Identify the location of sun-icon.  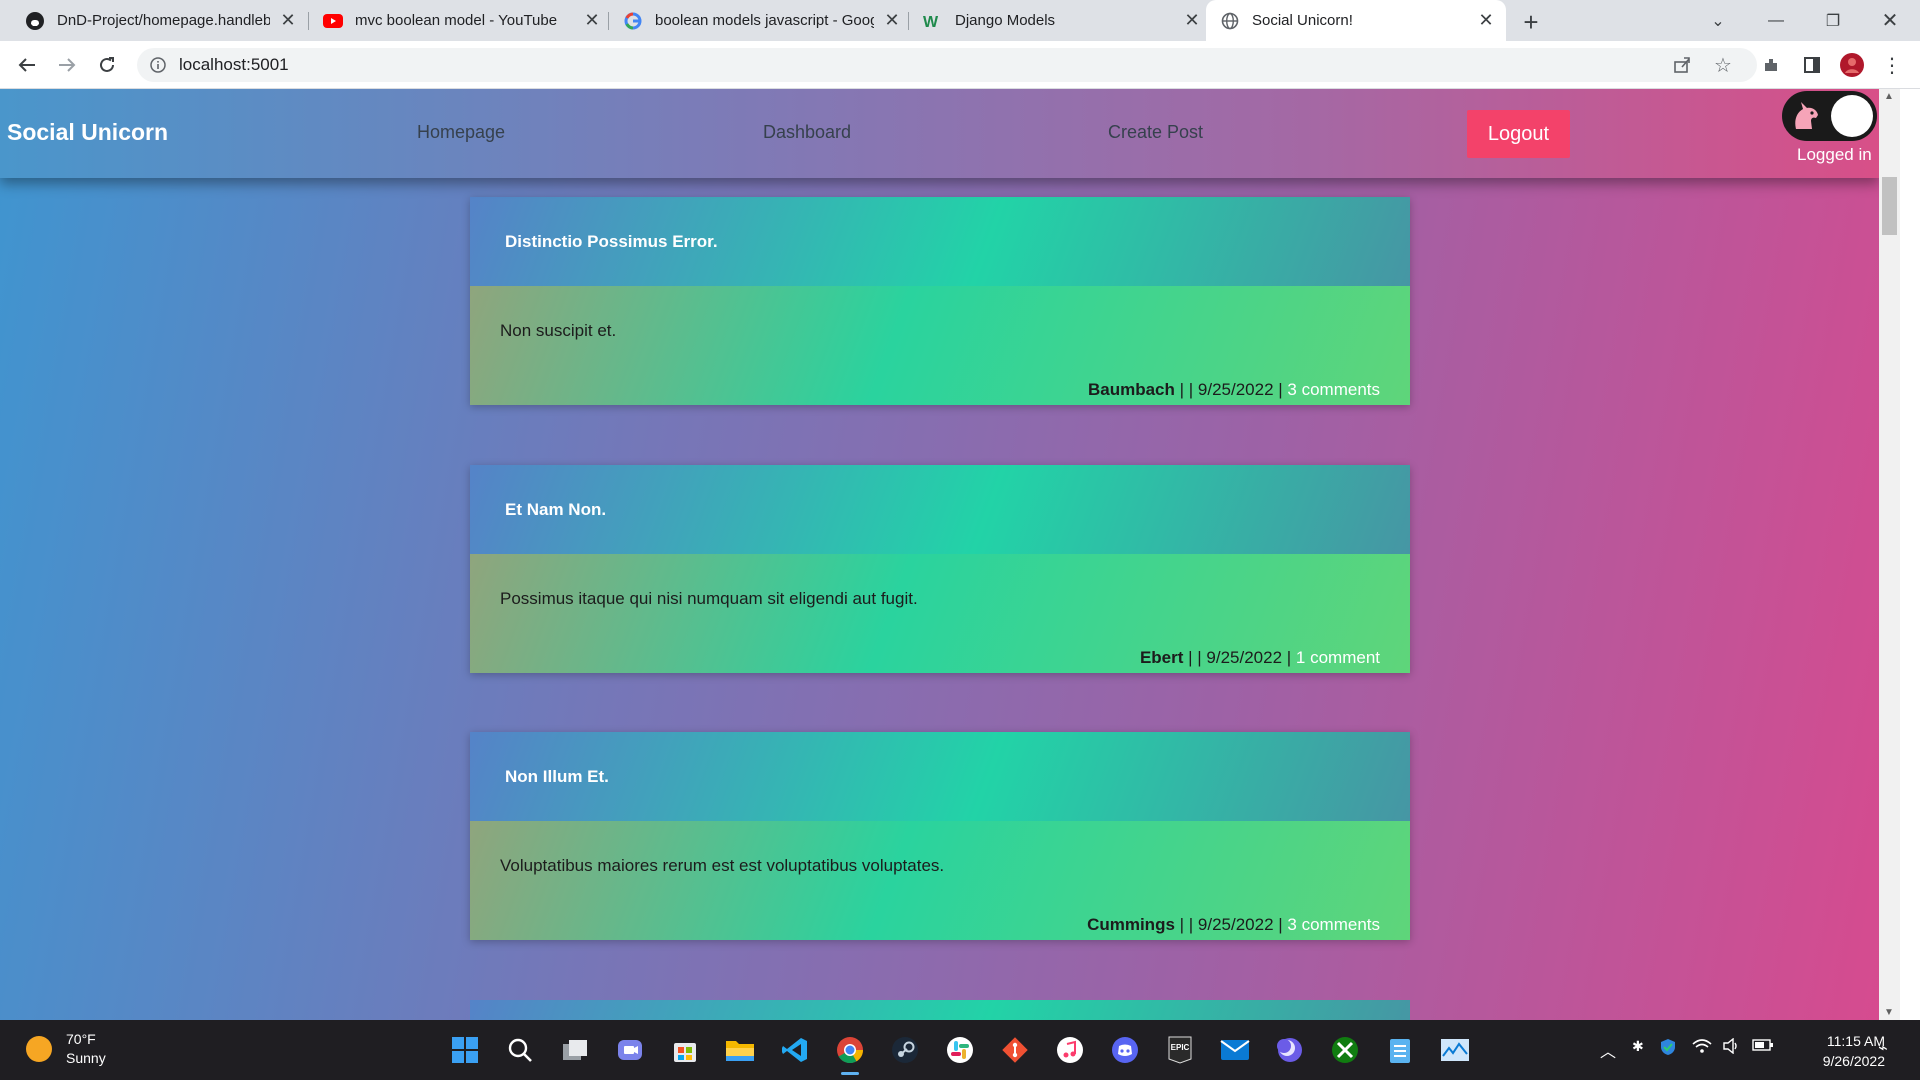
(39, 1049).